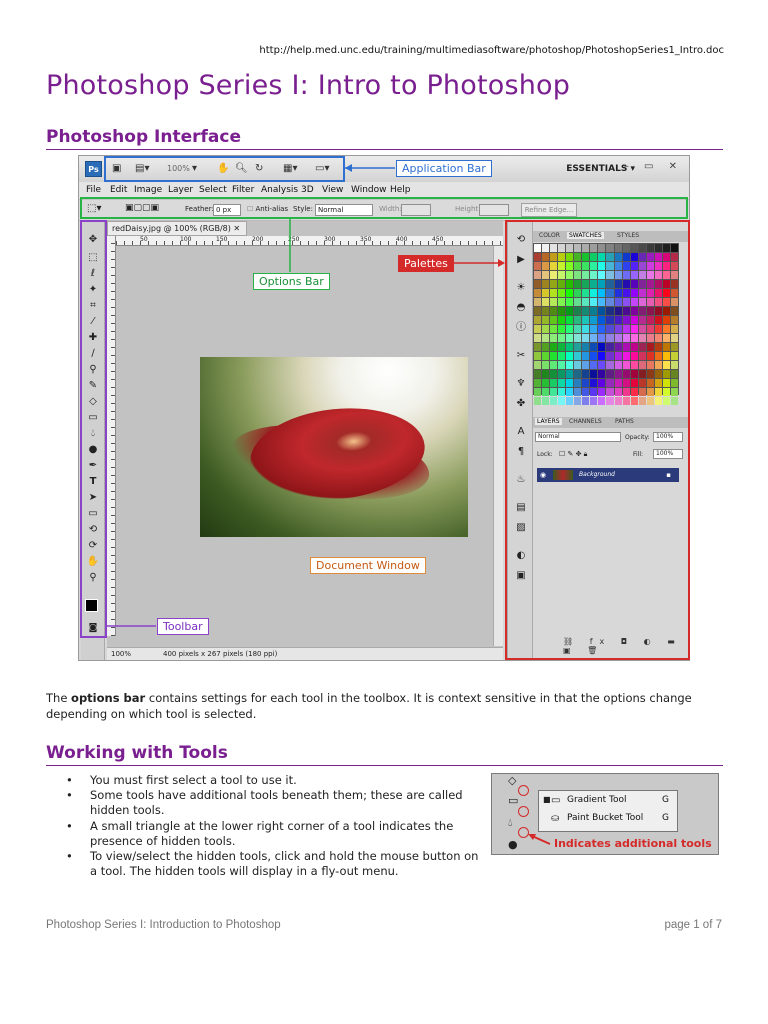  Describe the element at coordinates (59, 698) in the screenshot. I see `paragraph-prefix: The` at that location.